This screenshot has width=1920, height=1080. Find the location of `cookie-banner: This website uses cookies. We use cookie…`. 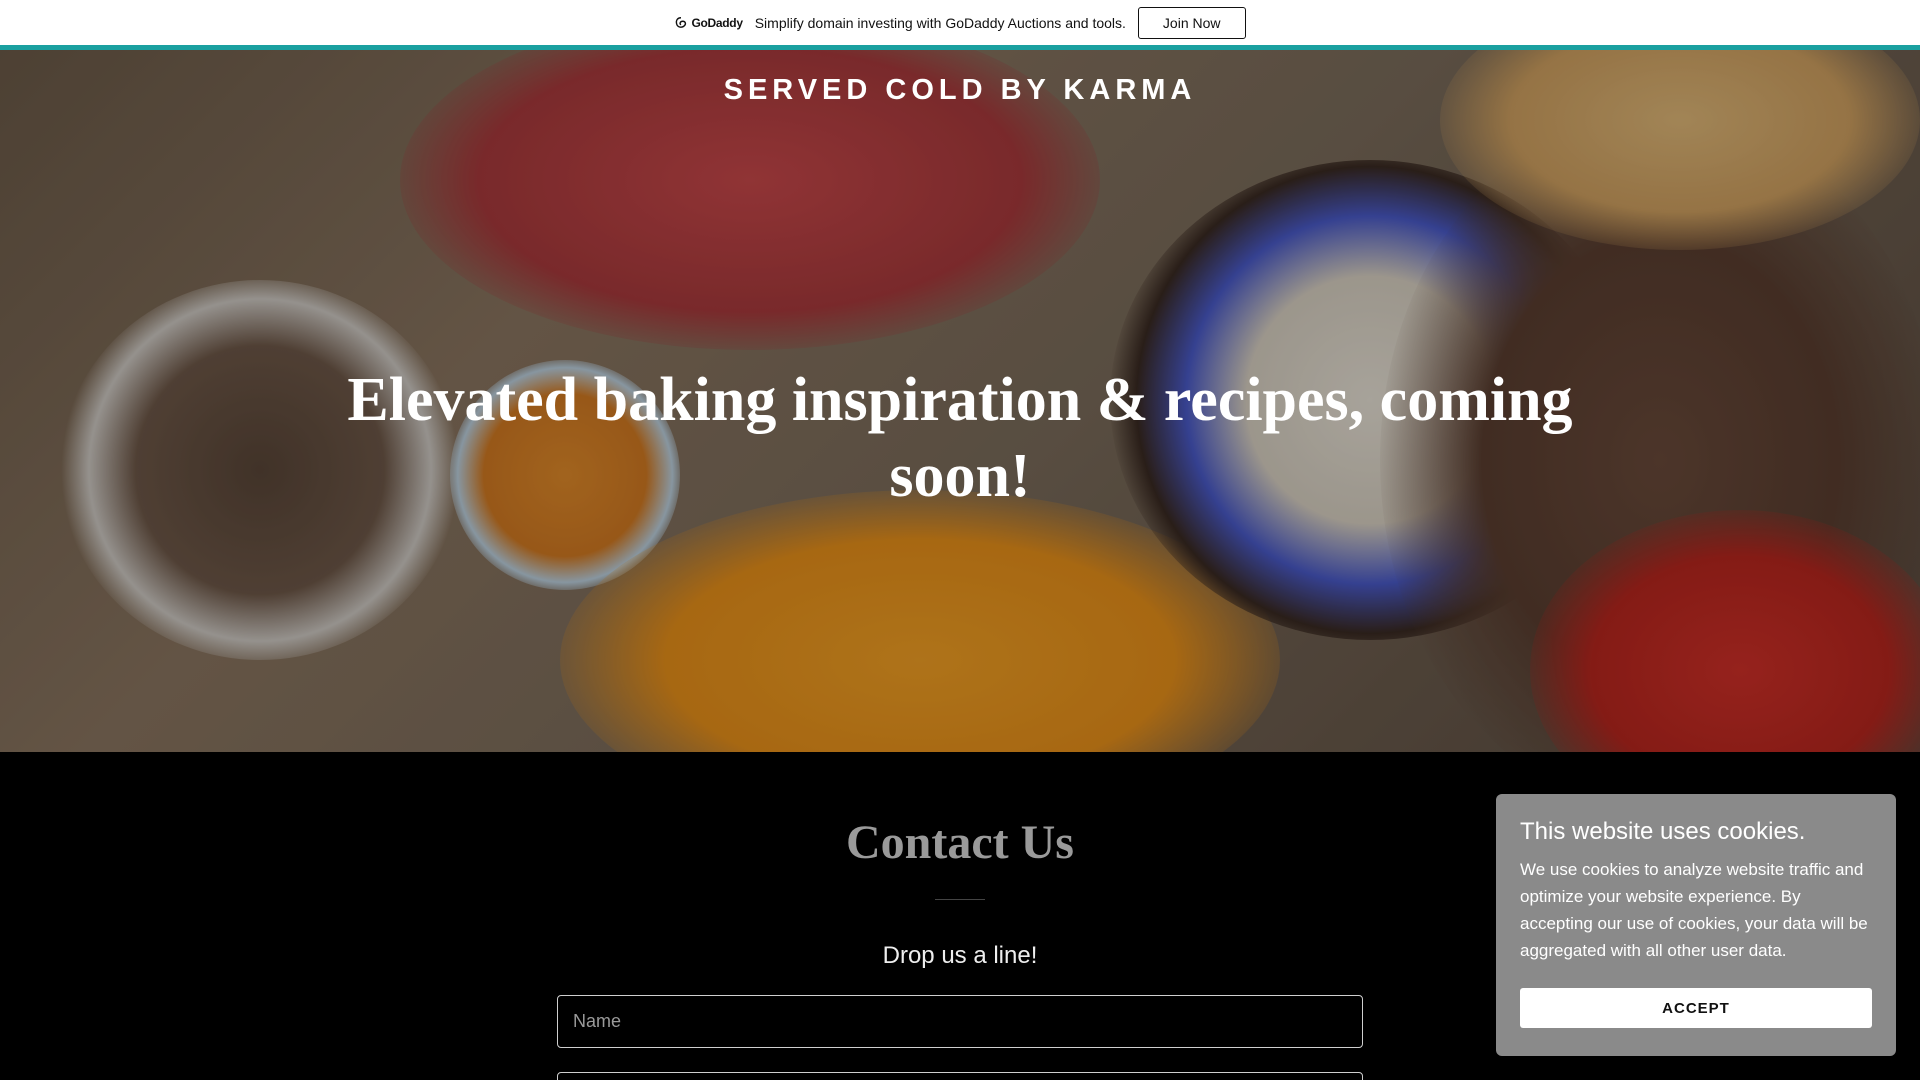

cookie-banner: This website uses cookies. We use cookie… is located at coordinates (1696, 925).